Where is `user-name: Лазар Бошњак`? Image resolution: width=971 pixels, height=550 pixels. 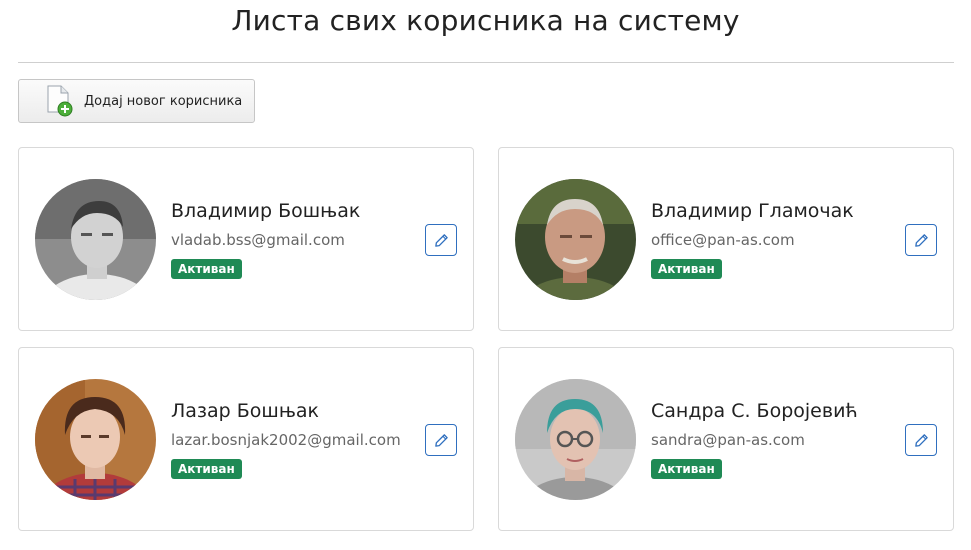 user-name: Лазар Бошњак is located at coordinates (245, 411).